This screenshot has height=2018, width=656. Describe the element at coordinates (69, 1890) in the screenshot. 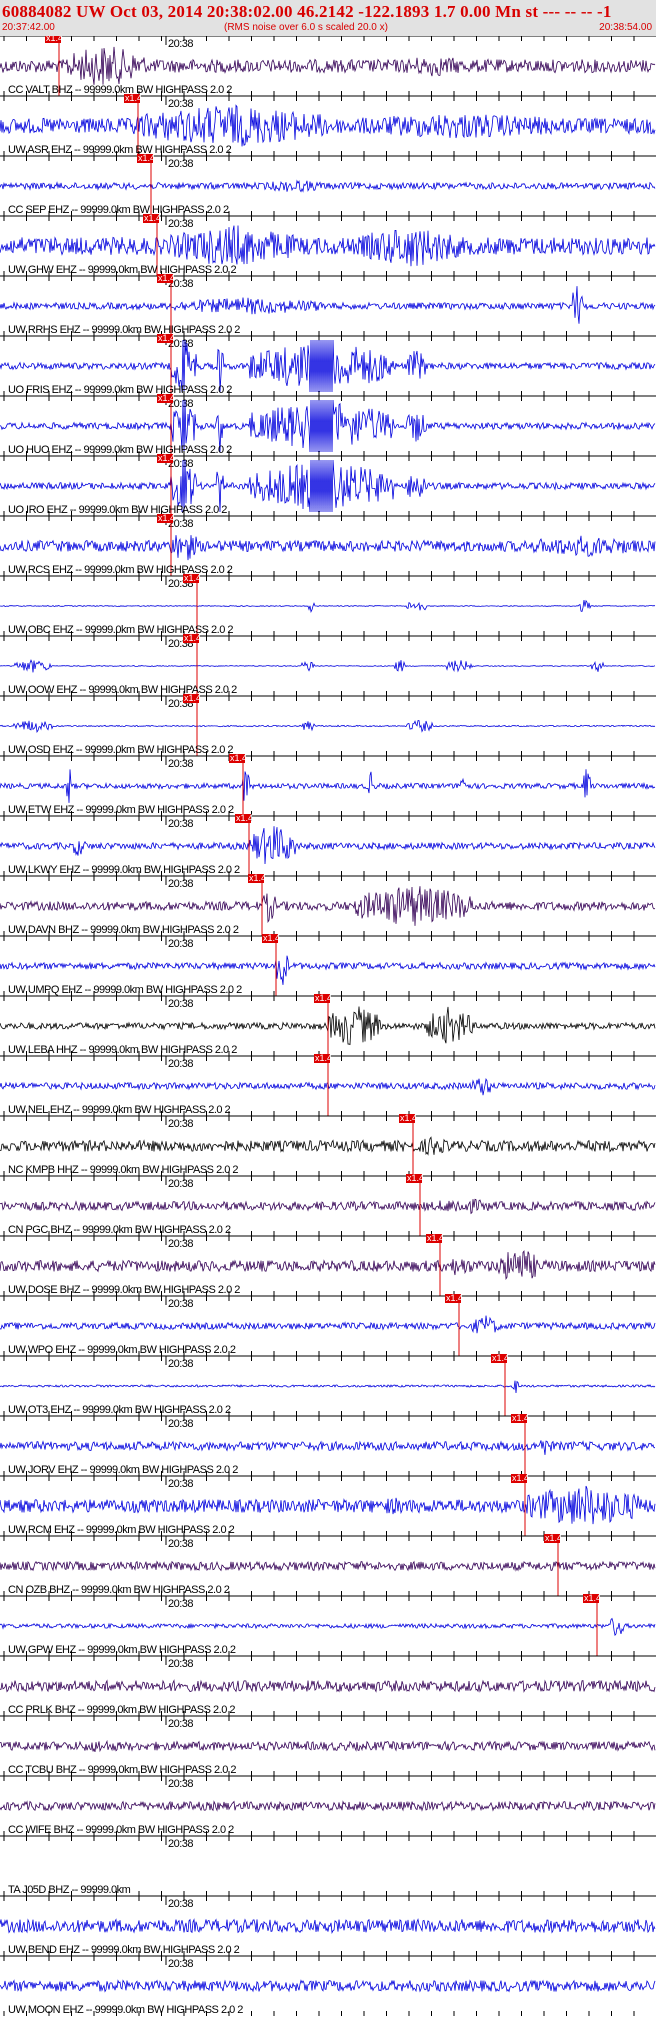

I see `station-label: TA J05D BHZ -- 99999.0km` at that location.